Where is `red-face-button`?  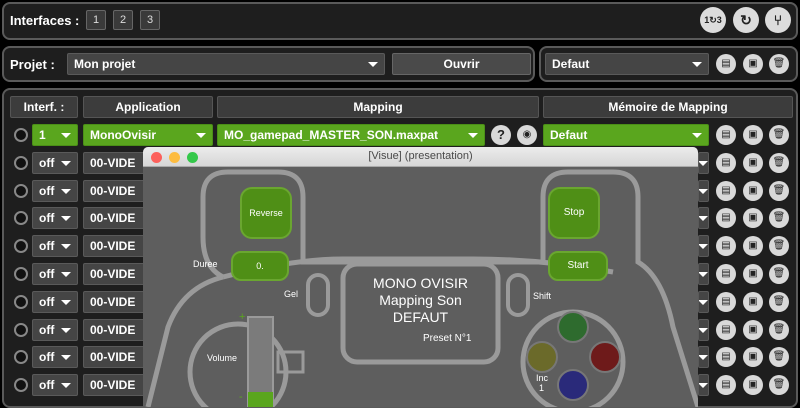
red-face-button is located at coordinates (605, 357).